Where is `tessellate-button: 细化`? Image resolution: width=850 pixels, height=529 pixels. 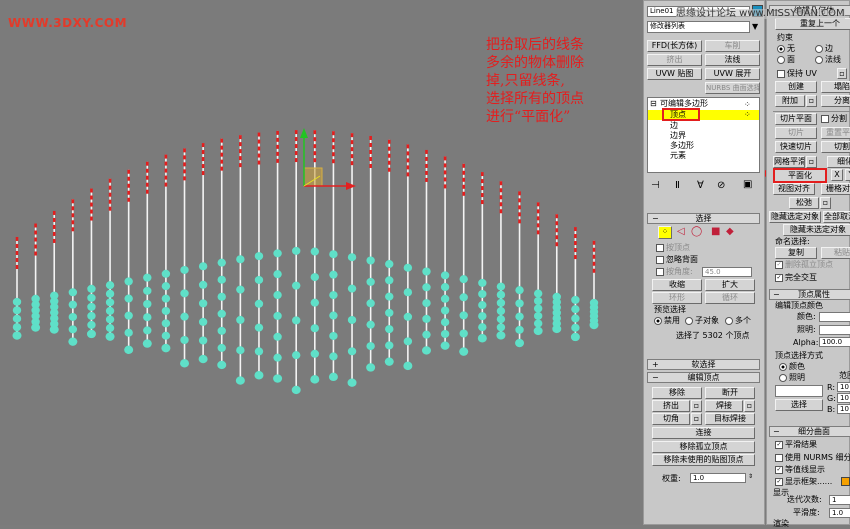 tessellate-button: 细化 is located at coordinates (838, 162).